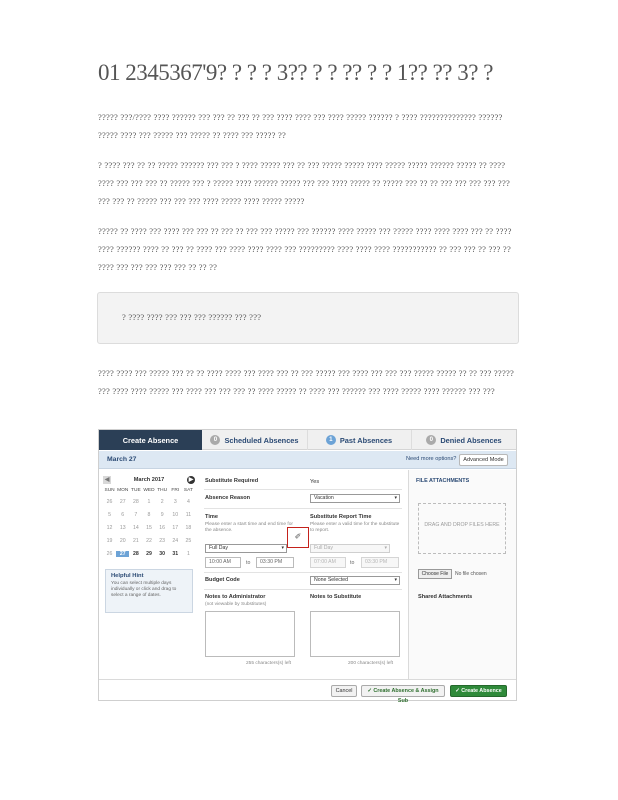 The height and width of the screenshot is (800, 618). I want to click on tab-label: Scheduled Absences, so click(261, 440).